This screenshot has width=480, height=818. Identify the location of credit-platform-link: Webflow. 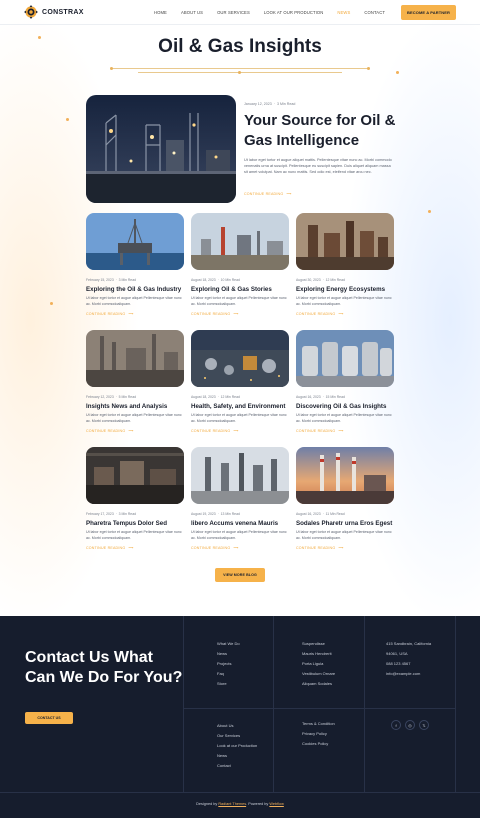
(276, 804).